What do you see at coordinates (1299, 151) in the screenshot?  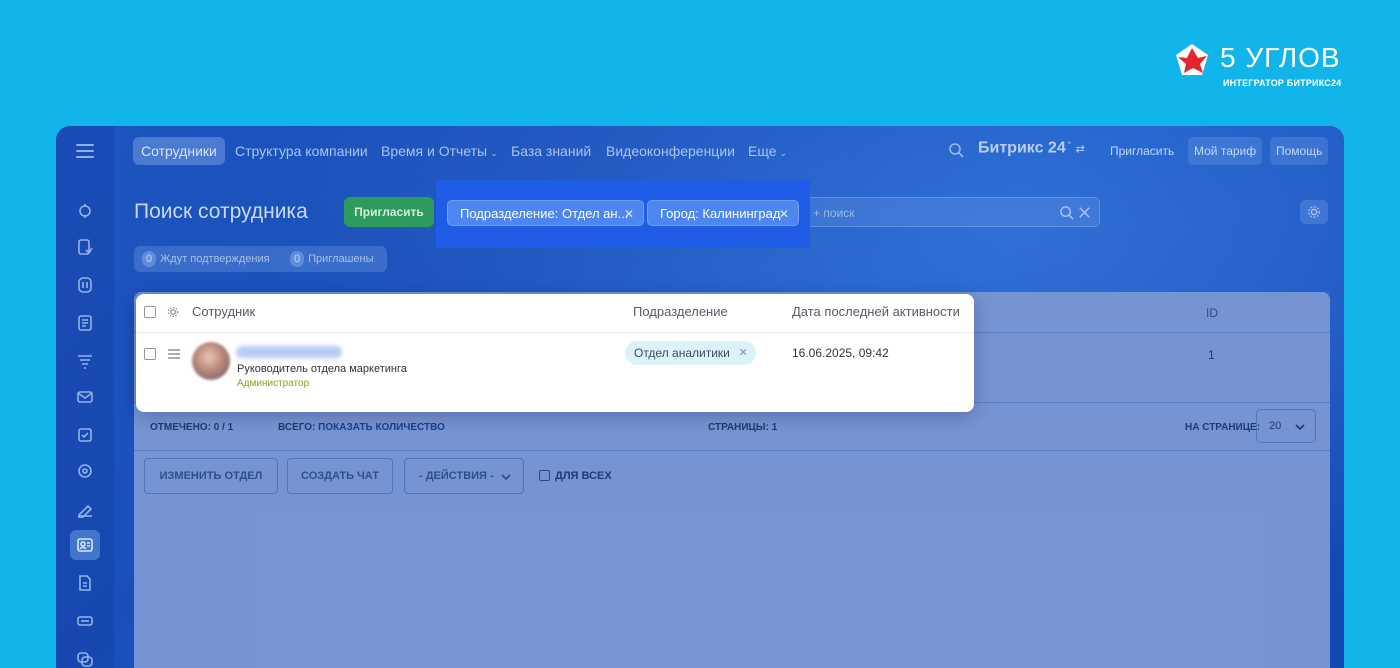 I see `help-button: Помощь` at bounding box center [1299, 151].